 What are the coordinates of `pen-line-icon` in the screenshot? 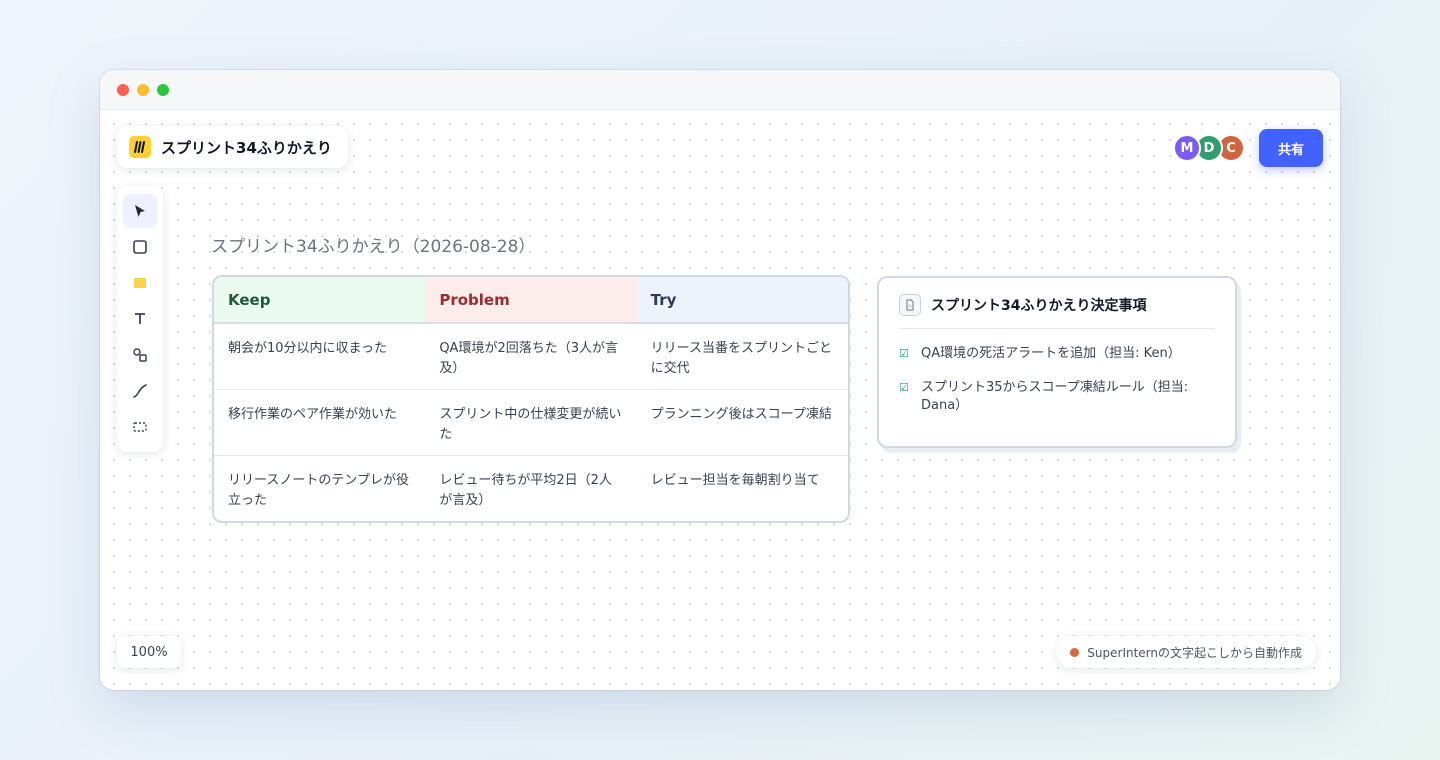 It's located at (140, 391).